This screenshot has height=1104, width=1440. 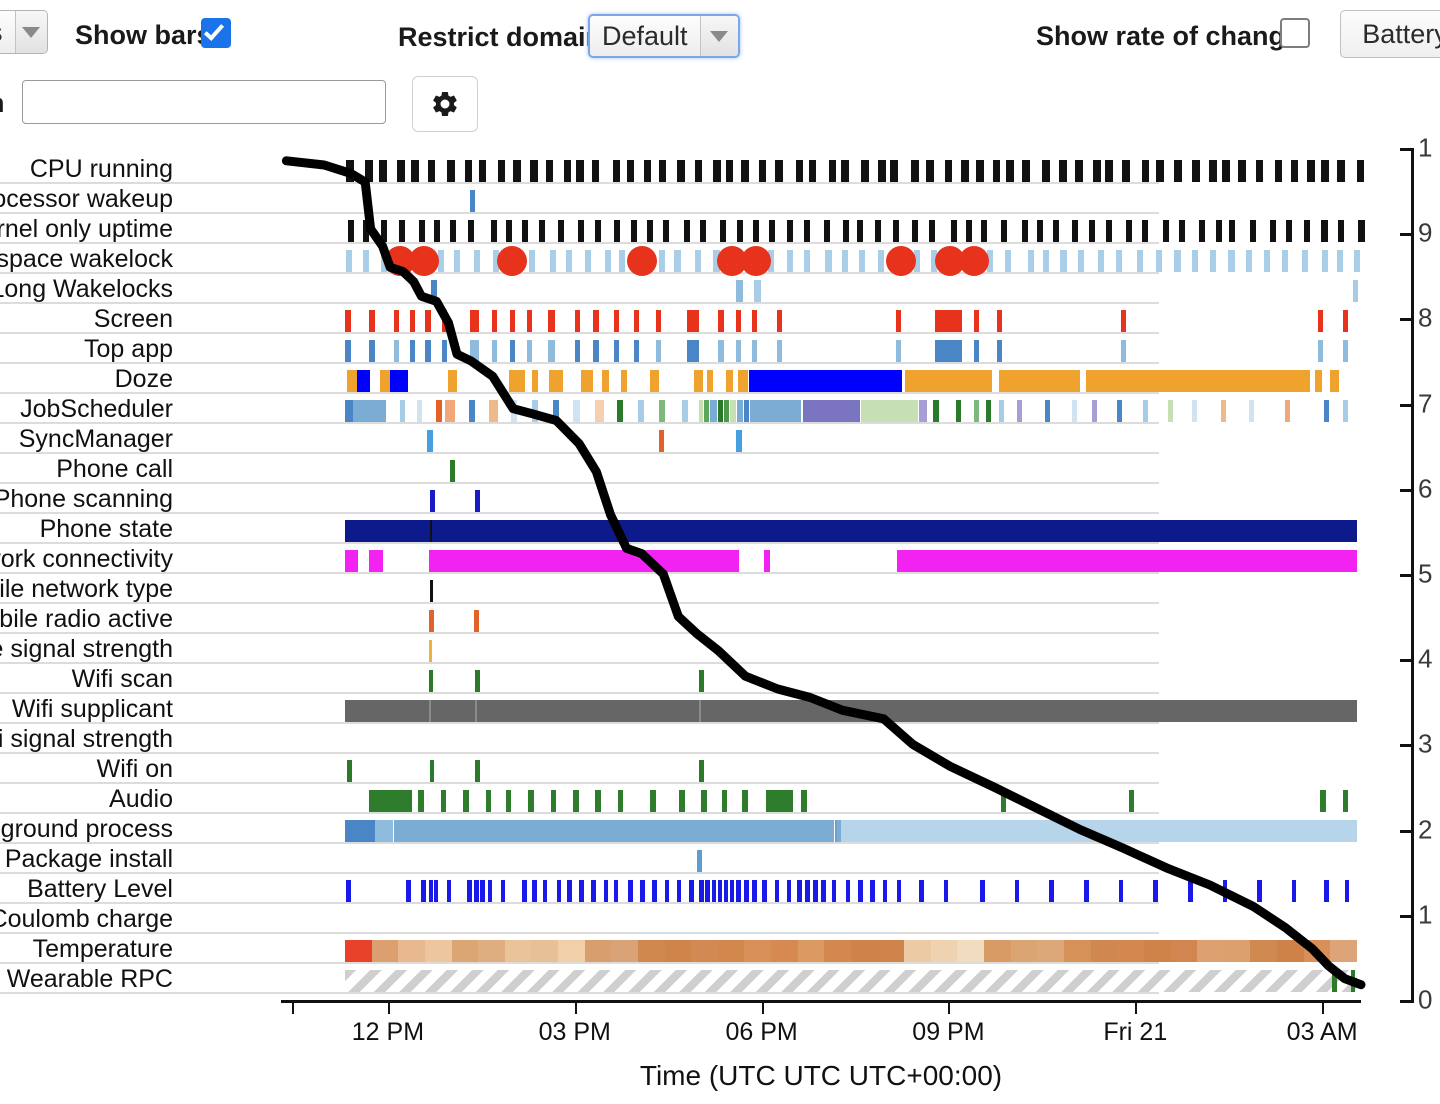 What do you see at coordinates (974, 261) in the screenshot?
I see `wakelock-event-marker` at bounding box center [974, 261].